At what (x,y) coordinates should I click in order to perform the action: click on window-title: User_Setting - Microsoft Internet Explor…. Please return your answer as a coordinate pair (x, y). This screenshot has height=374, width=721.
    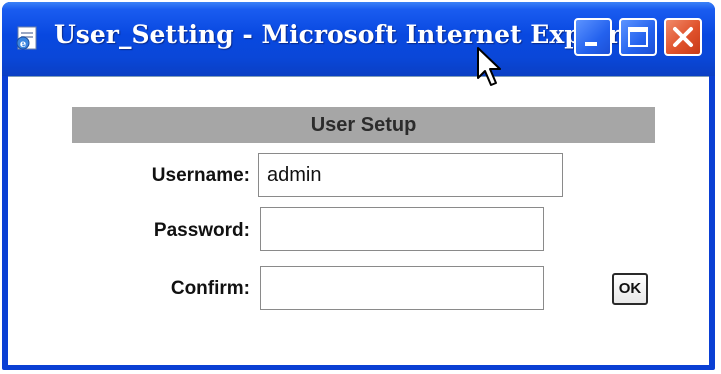
    Looking at the image, I should click on (352, 34).